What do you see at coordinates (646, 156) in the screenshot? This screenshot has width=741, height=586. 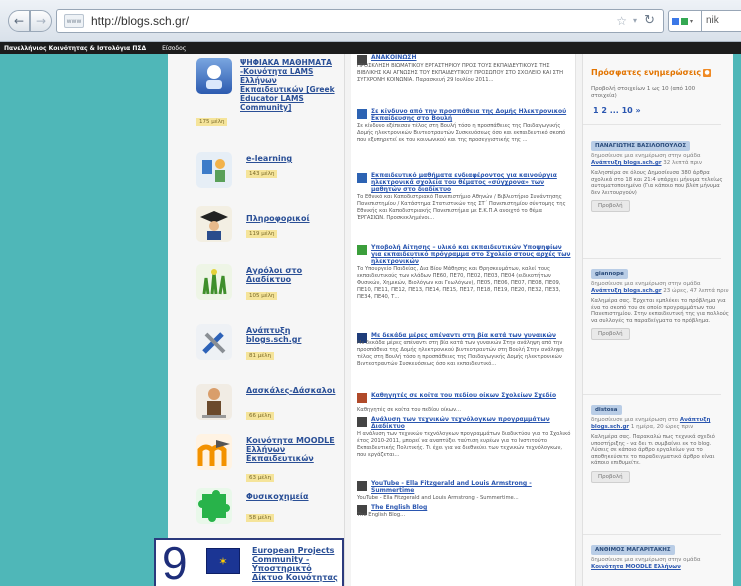 I see `activity-action: δημοσίευσε μια ενημέρωση στην ομάδα` at bounding box center [646, 156].